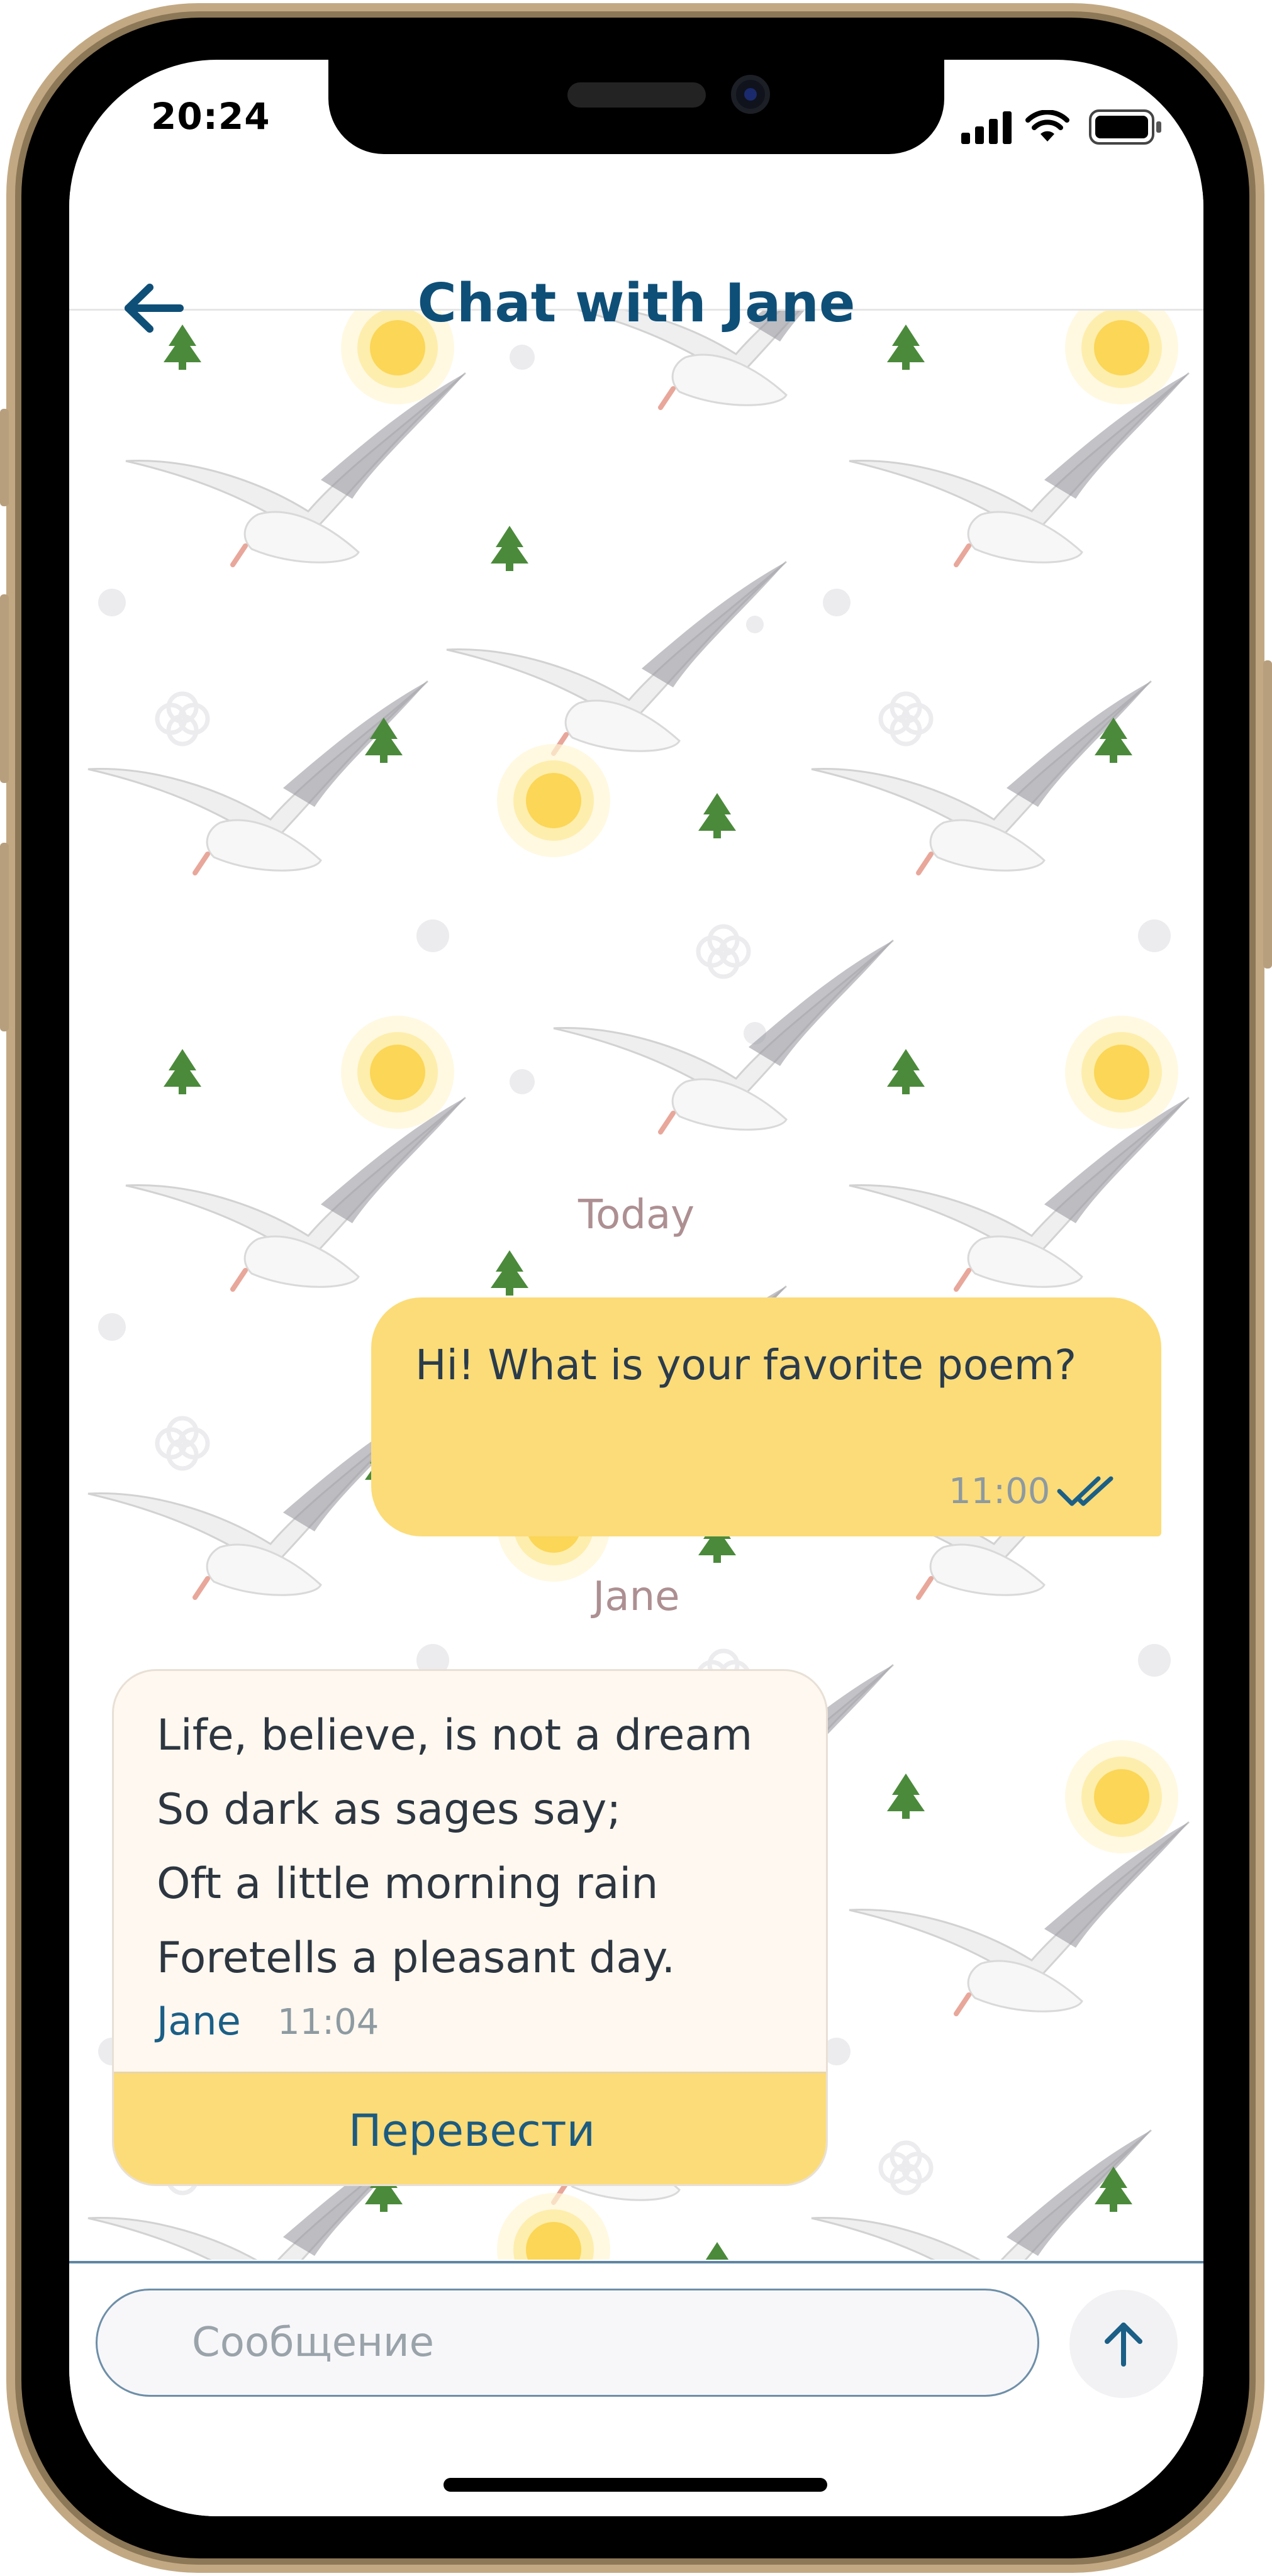 The width and height of the screenshot is (1272, 2576). I want to click on poem-line: Life, believe, is not a dream, so click(455, 1735).